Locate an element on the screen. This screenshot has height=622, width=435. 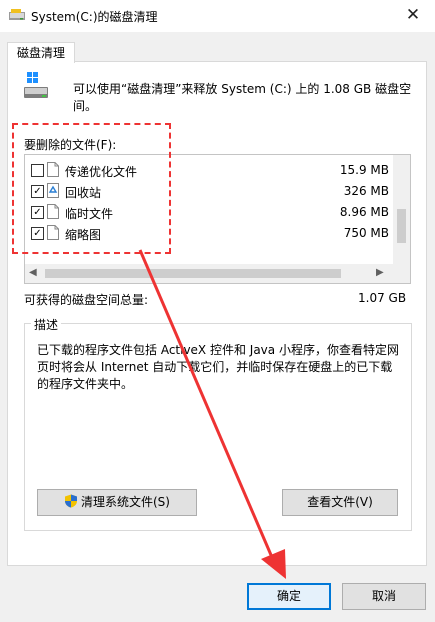
horizontal-scrollbar: ◀ ▶ is located at coordinates (217, 273).